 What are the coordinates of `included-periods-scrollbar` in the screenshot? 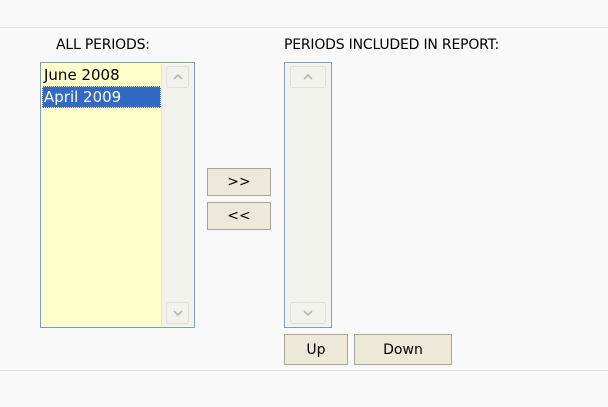 It's located at (308, 195).